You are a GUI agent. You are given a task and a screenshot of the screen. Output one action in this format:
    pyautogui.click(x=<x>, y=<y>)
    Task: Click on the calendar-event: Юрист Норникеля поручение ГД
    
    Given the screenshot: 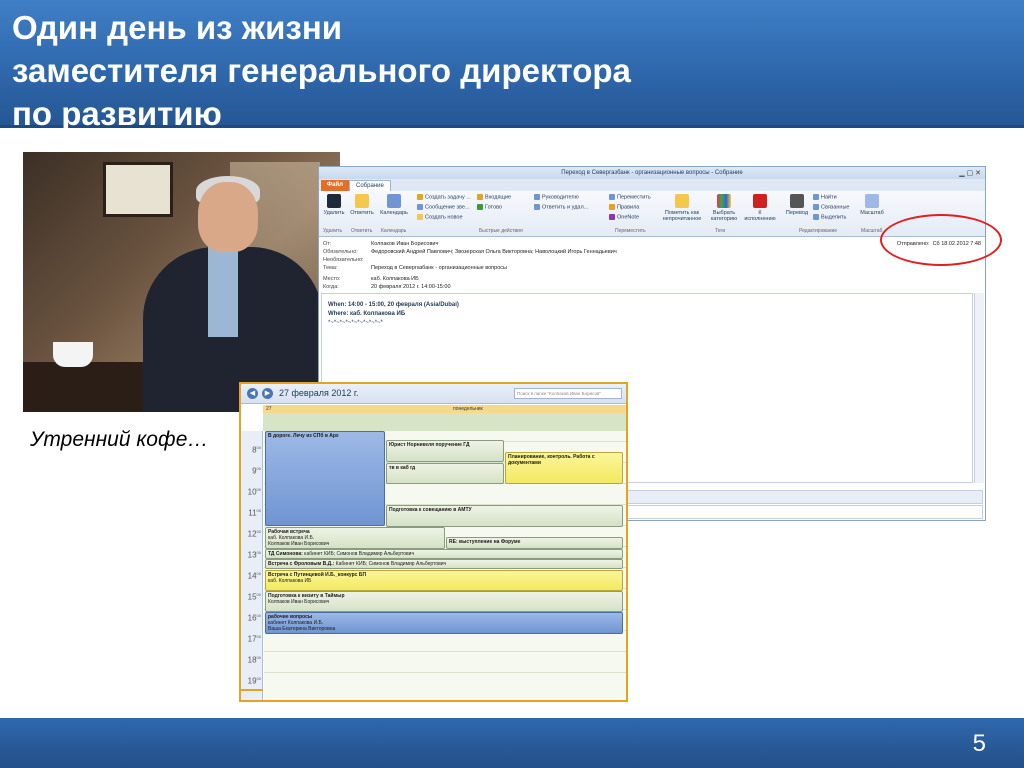 What is the action you would take?
    pyautogui.click(x=445, y=451)
    